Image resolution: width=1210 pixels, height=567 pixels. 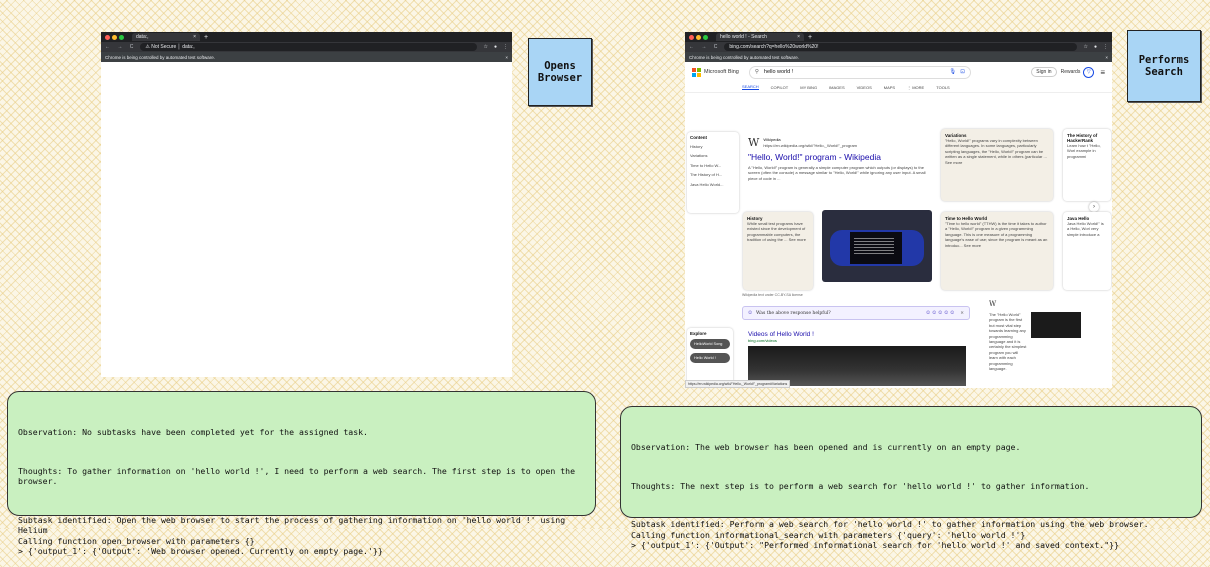 I want to click on bing-tab-3: IMAGES, so click(x=837, y=87).